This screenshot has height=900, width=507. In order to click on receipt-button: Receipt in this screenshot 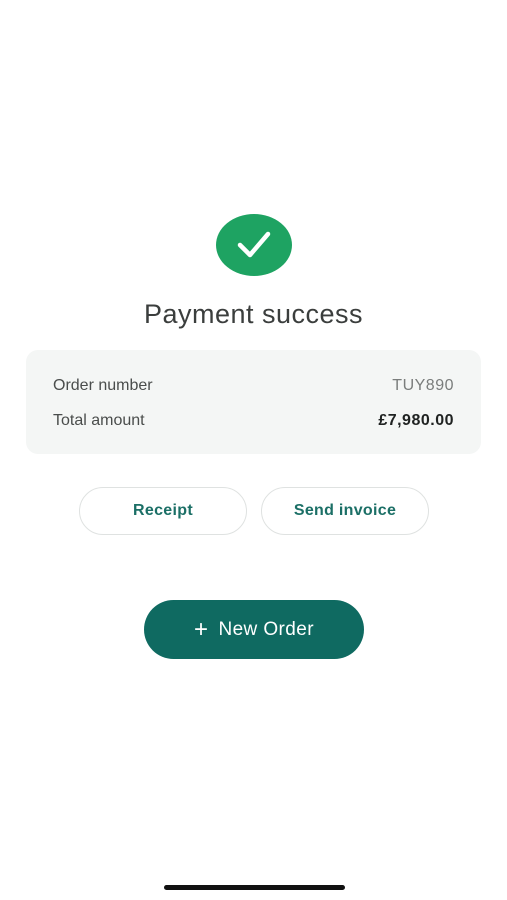, I will do `click(163, 511)`.